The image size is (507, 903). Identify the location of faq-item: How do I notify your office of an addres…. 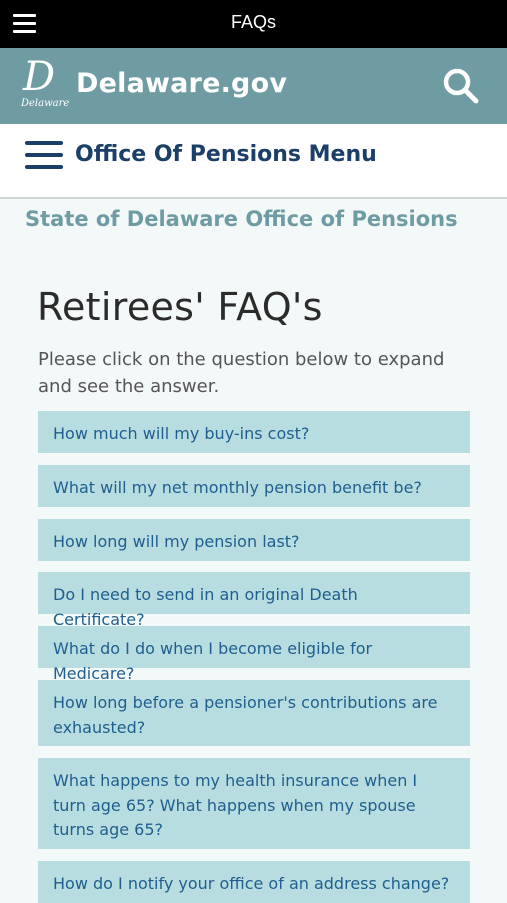
(254, 882).